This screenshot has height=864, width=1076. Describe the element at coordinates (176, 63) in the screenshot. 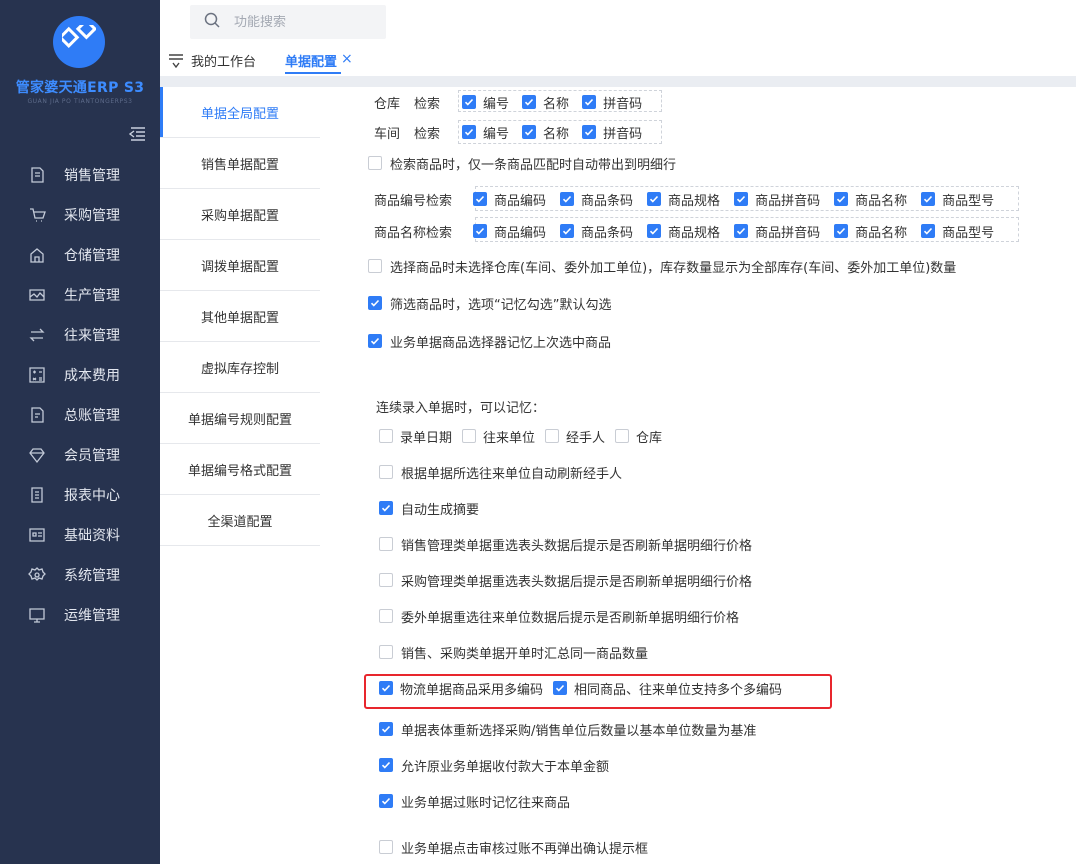

I see `tab-list-icon` at that location.